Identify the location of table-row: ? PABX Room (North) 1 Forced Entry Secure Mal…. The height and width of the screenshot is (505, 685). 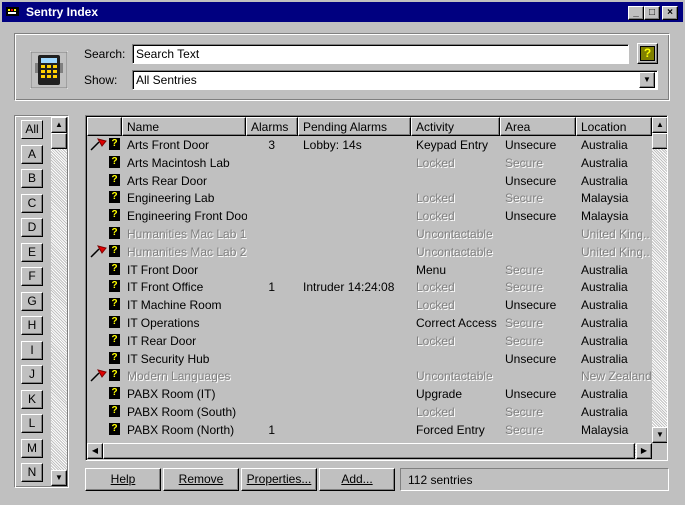
(369, 430).